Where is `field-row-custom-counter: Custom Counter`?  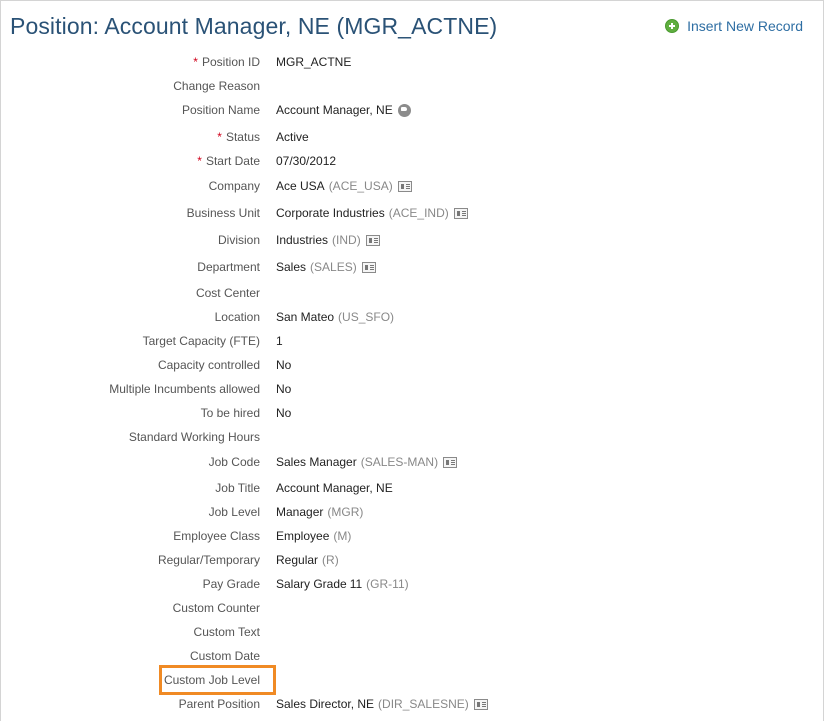
field-row-custom-counter: Custom Counter is located at coordinates (411, 608).